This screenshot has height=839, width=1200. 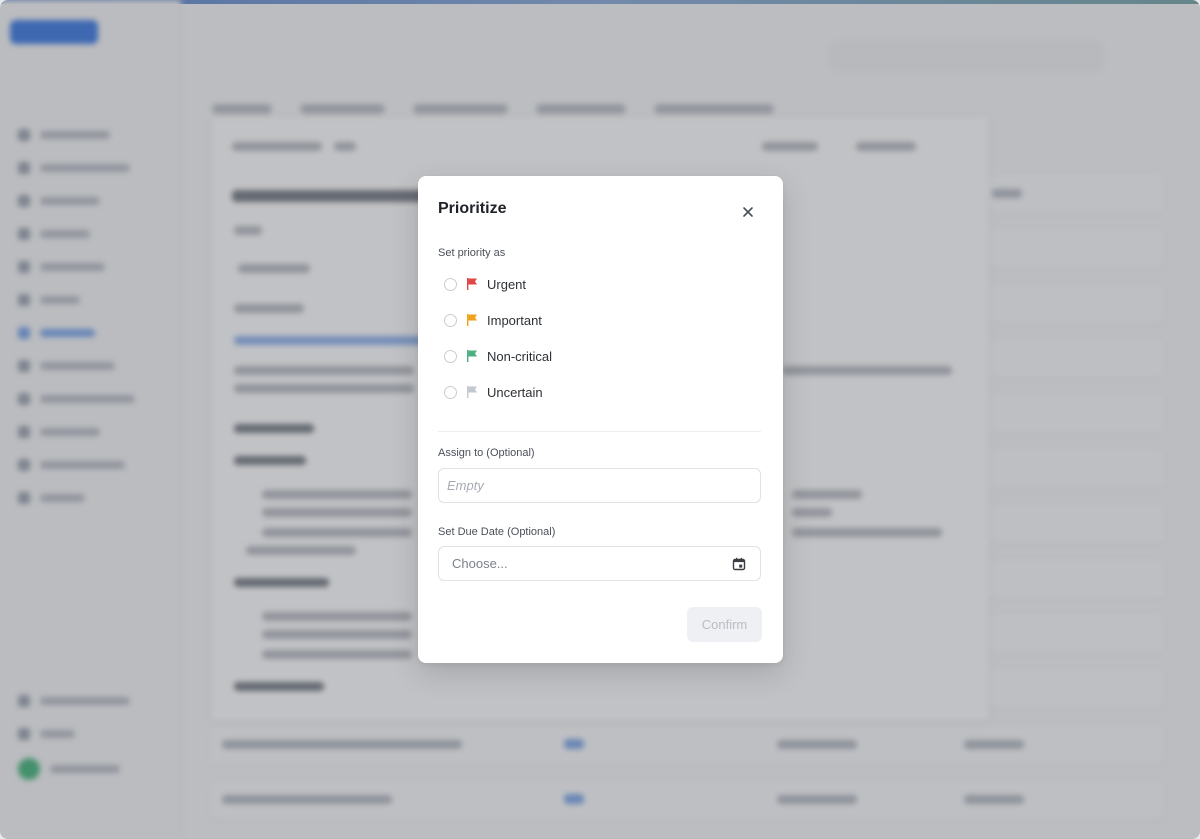 I want to click on option-label: Urgent, so click(x=507, y=284).